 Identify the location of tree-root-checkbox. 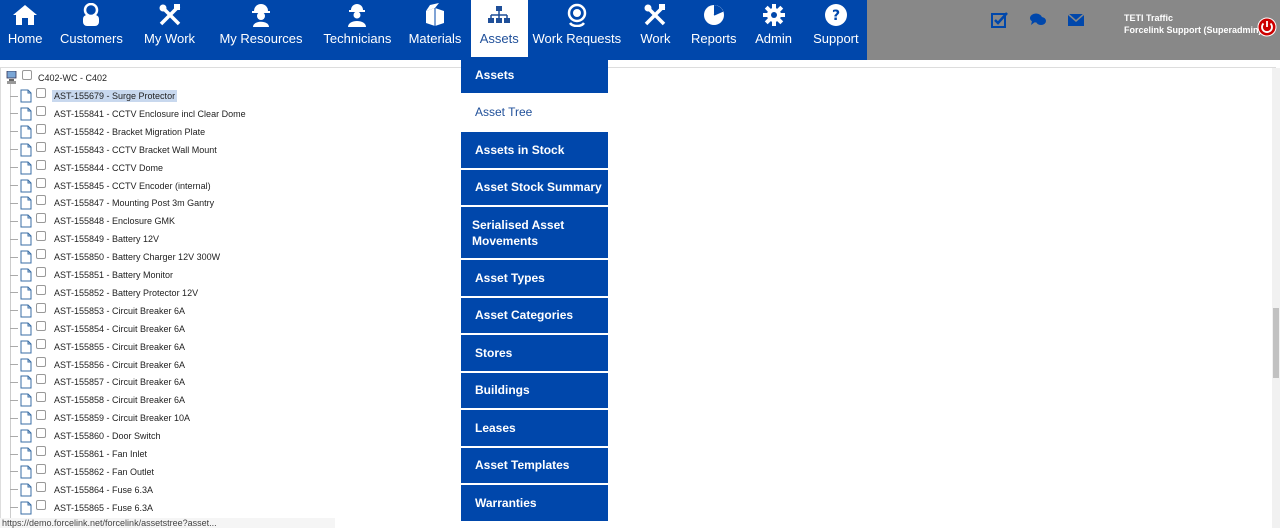
(27, 75).